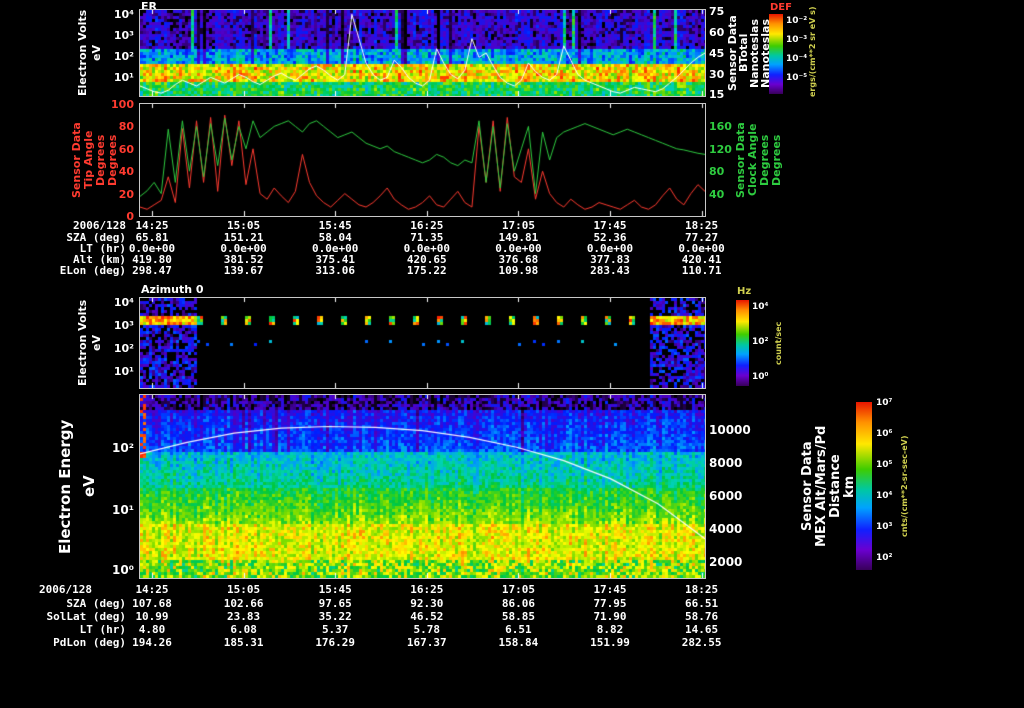 The image size is (1024, 708). I want to click on time-label: 14:25, so click(152, 589).